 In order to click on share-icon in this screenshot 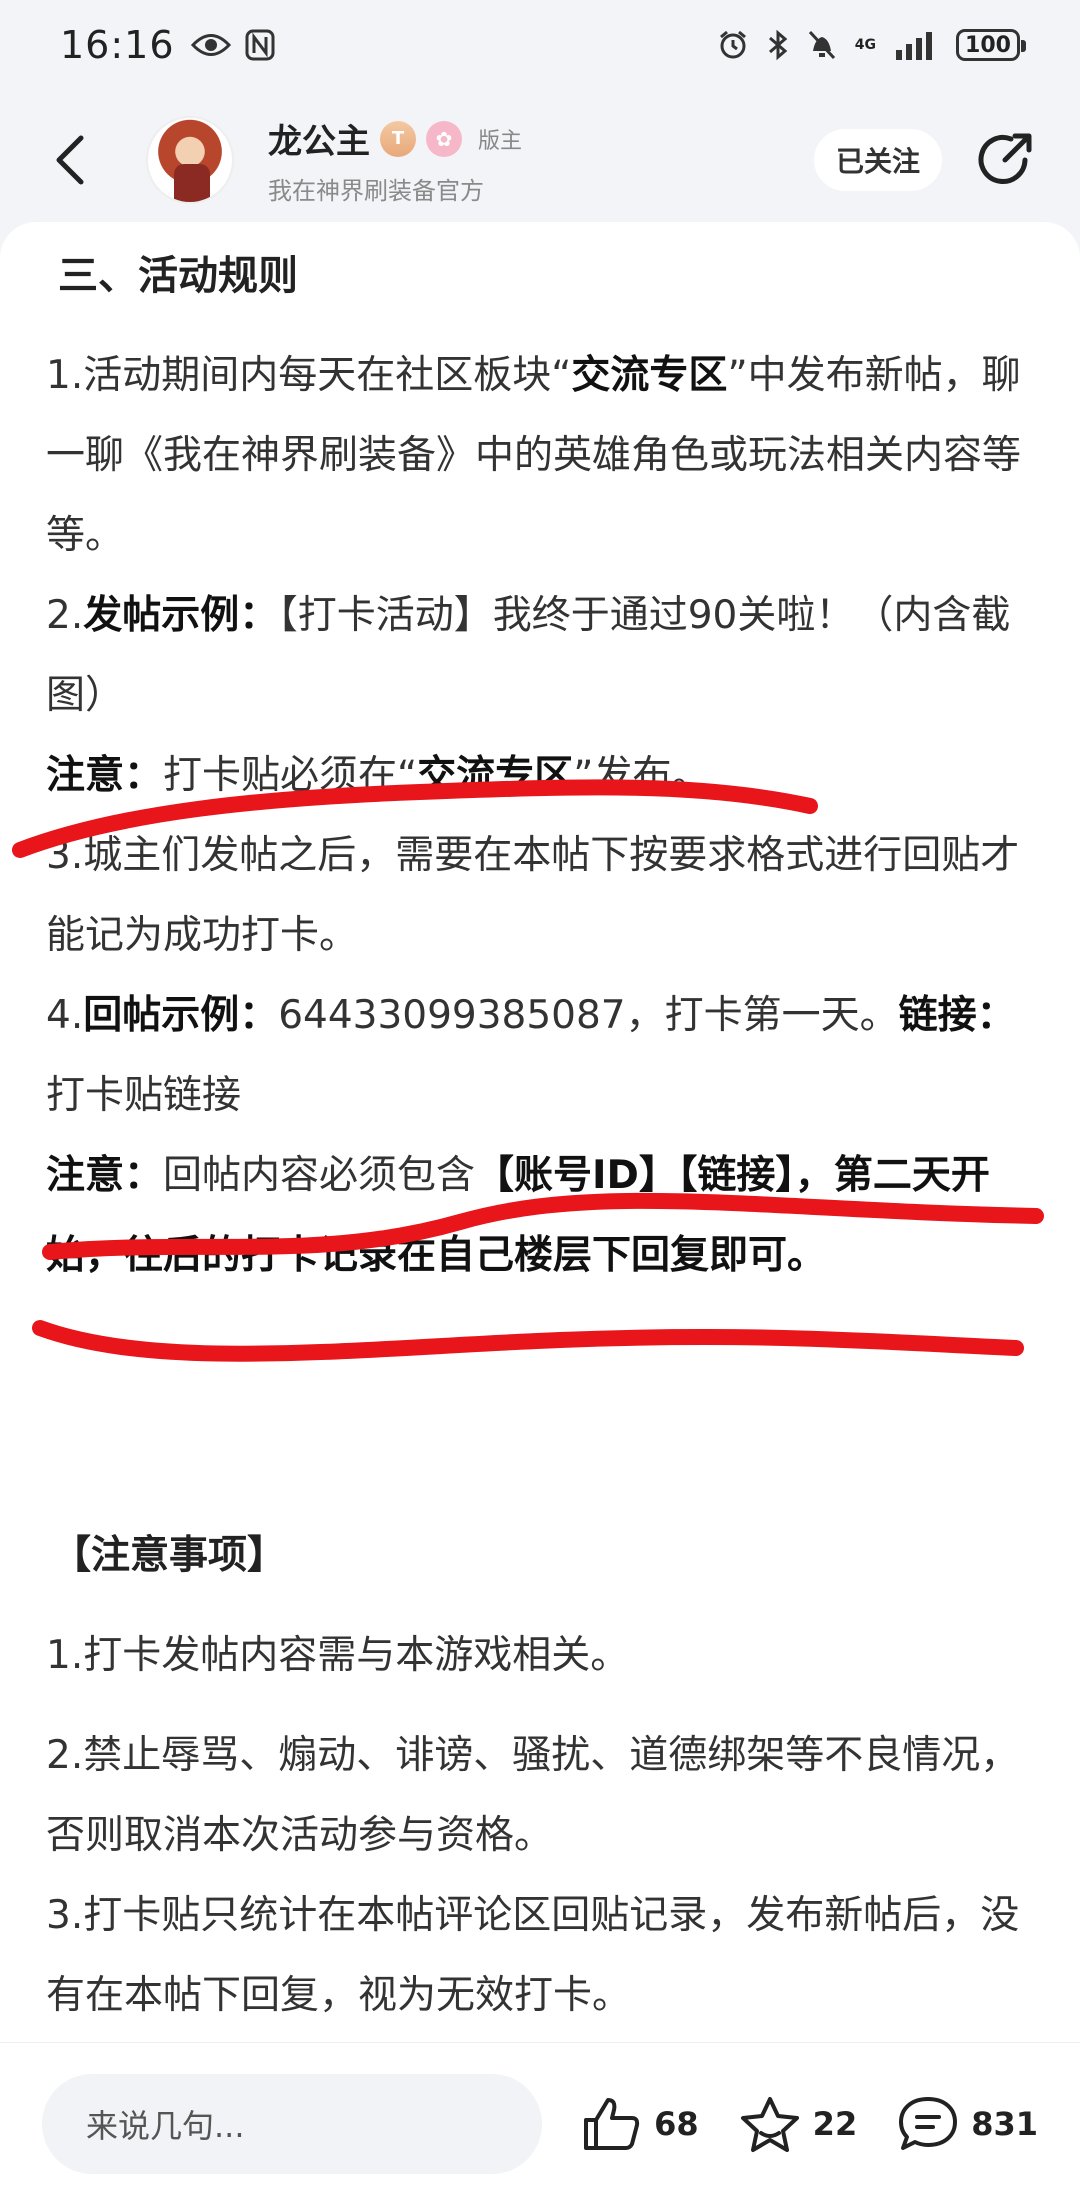, I will do `click(1005, 158)`.